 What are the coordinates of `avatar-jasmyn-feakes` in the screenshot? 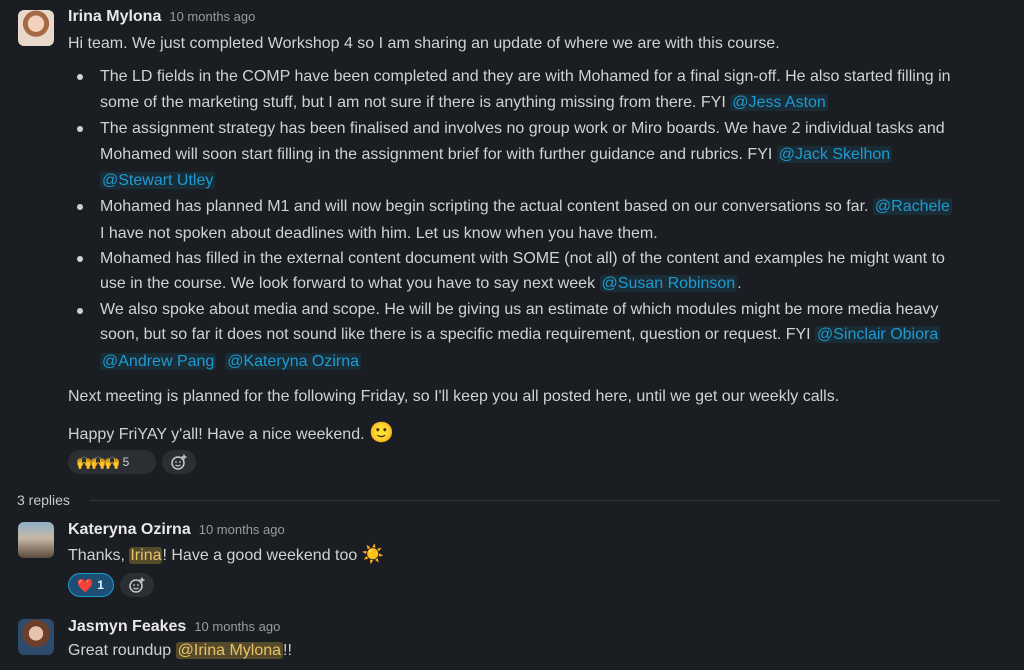 It's located at (36, 637).